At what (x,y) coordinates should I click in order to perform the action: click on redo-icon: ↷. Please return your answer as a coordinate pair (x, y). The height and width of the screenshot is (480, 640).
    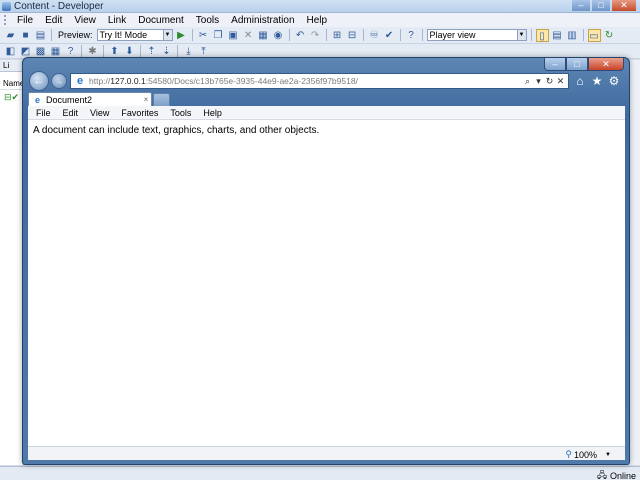
    Looking at the image, I should click on (315, 35).